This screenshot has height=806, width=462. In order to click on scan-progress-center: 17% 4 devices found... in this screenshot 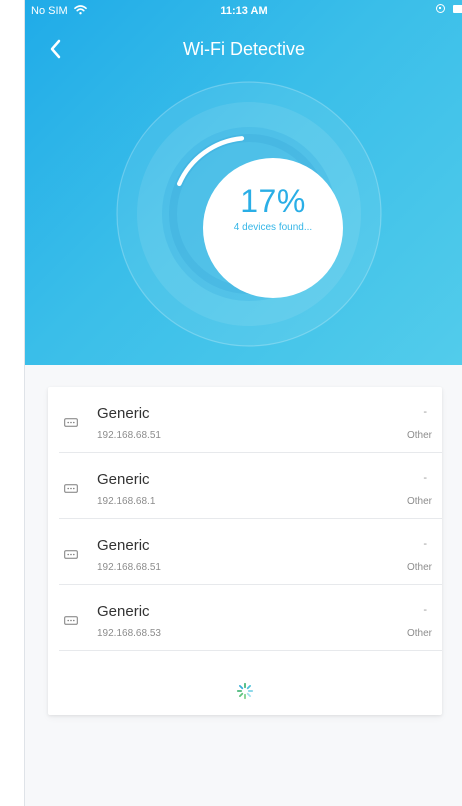, I will do `click(273, 228)`.